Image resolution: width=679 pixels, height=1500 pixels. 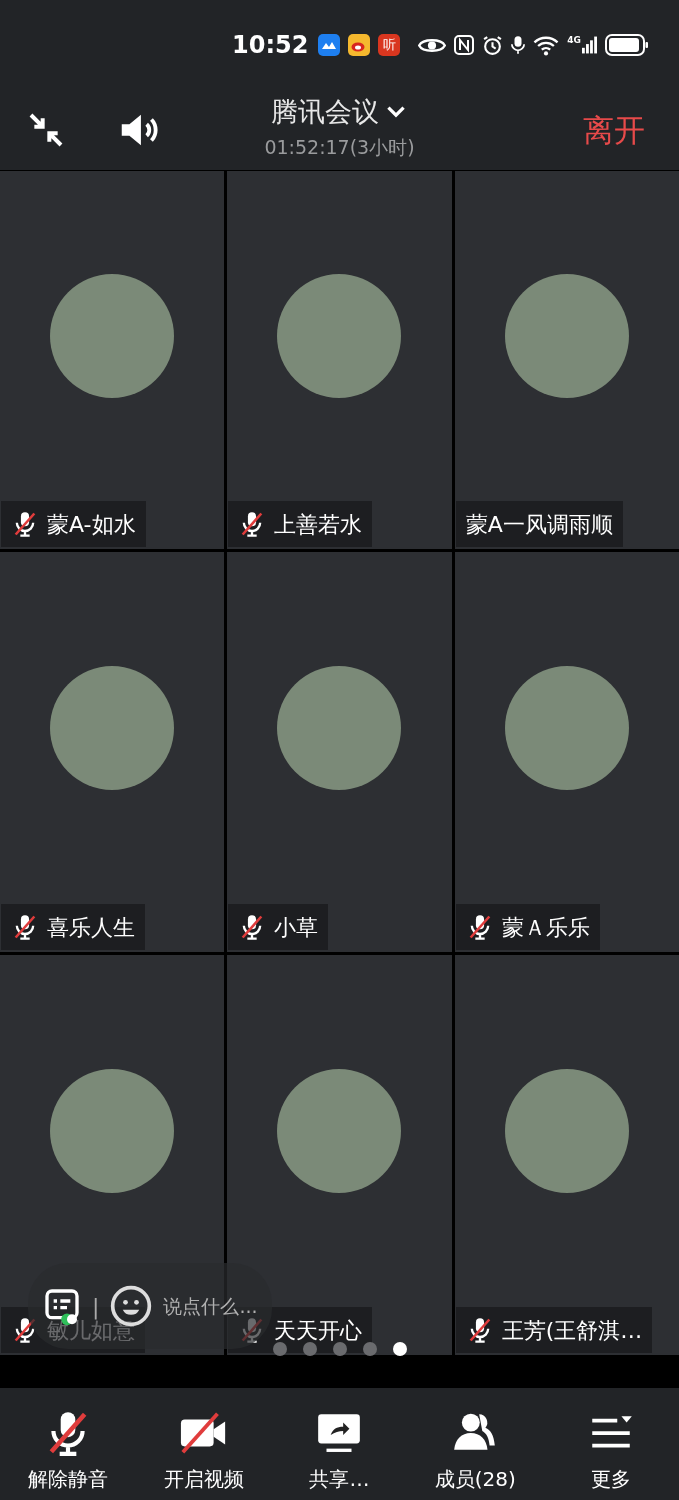 What do you see at coordinates (339, 360) in the screenshot?
I see `participant-tile: 上善若水` at bounding box center [339, 360].